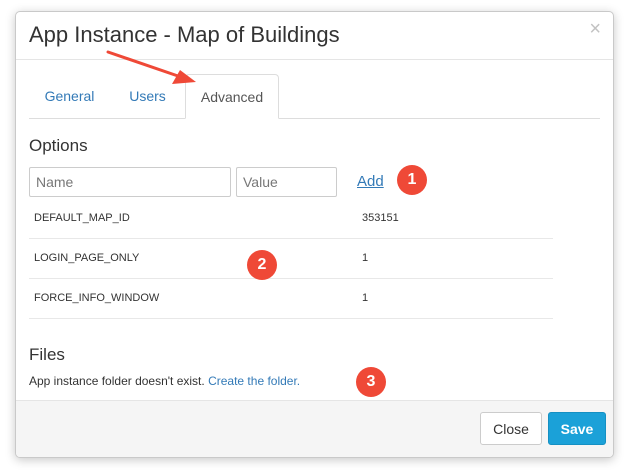 This screenshot has width=630, height=476. Describe the element at coordinates (184, 77) in the screenshot. I see `arrow-head` at that location.